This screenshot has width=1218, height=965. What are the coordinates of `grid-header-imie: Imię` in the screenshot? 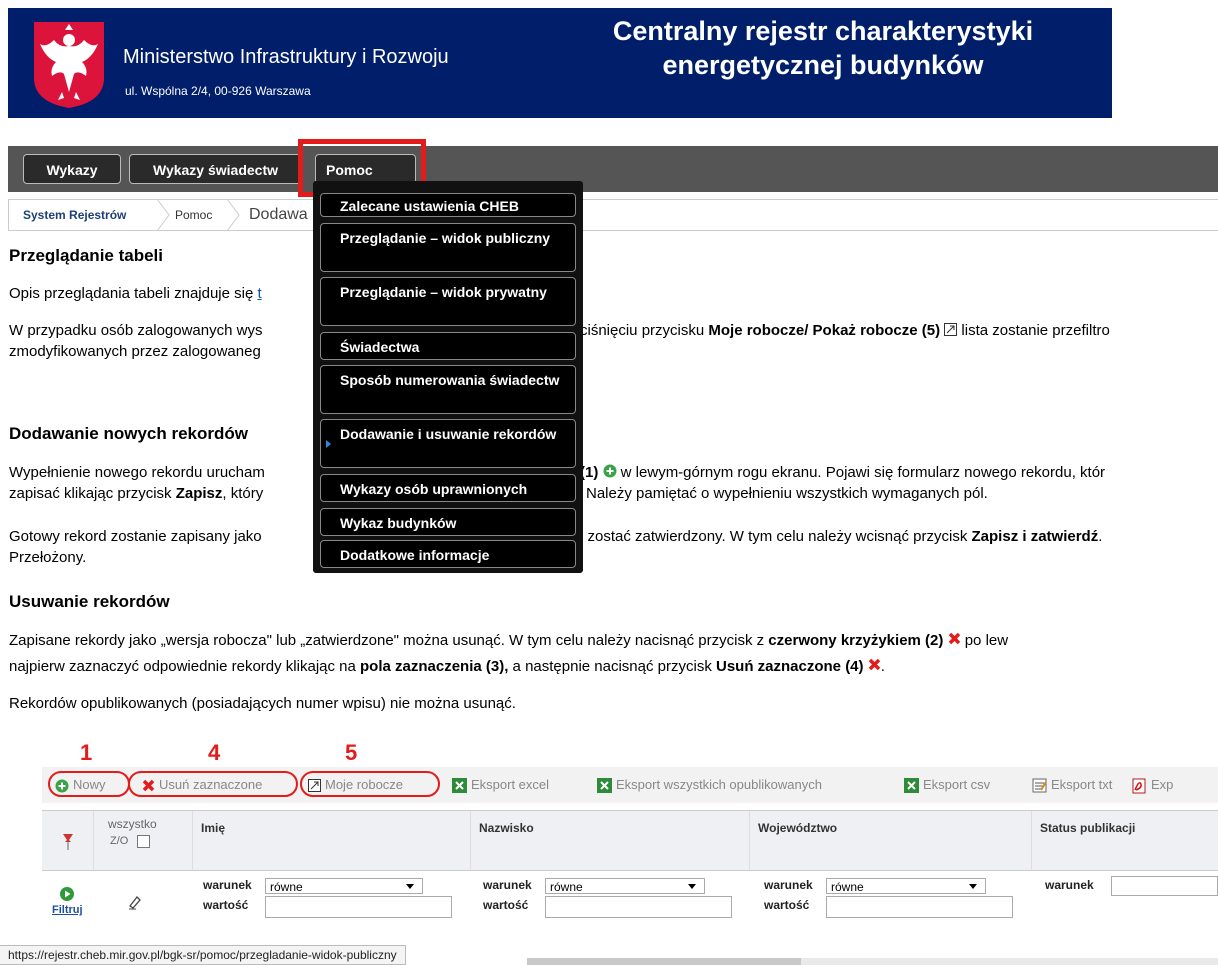 It's located at (332, 841).